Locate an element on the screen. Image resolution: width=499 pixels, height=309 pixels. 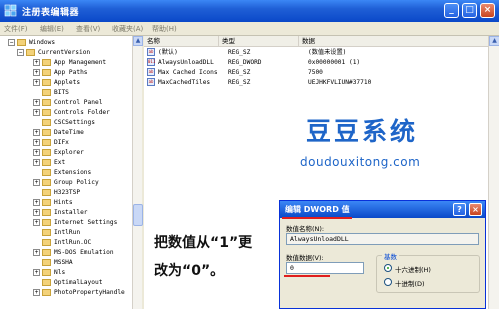
watermark-logo: 豆豆系统 is located at coordinates (362, 131).